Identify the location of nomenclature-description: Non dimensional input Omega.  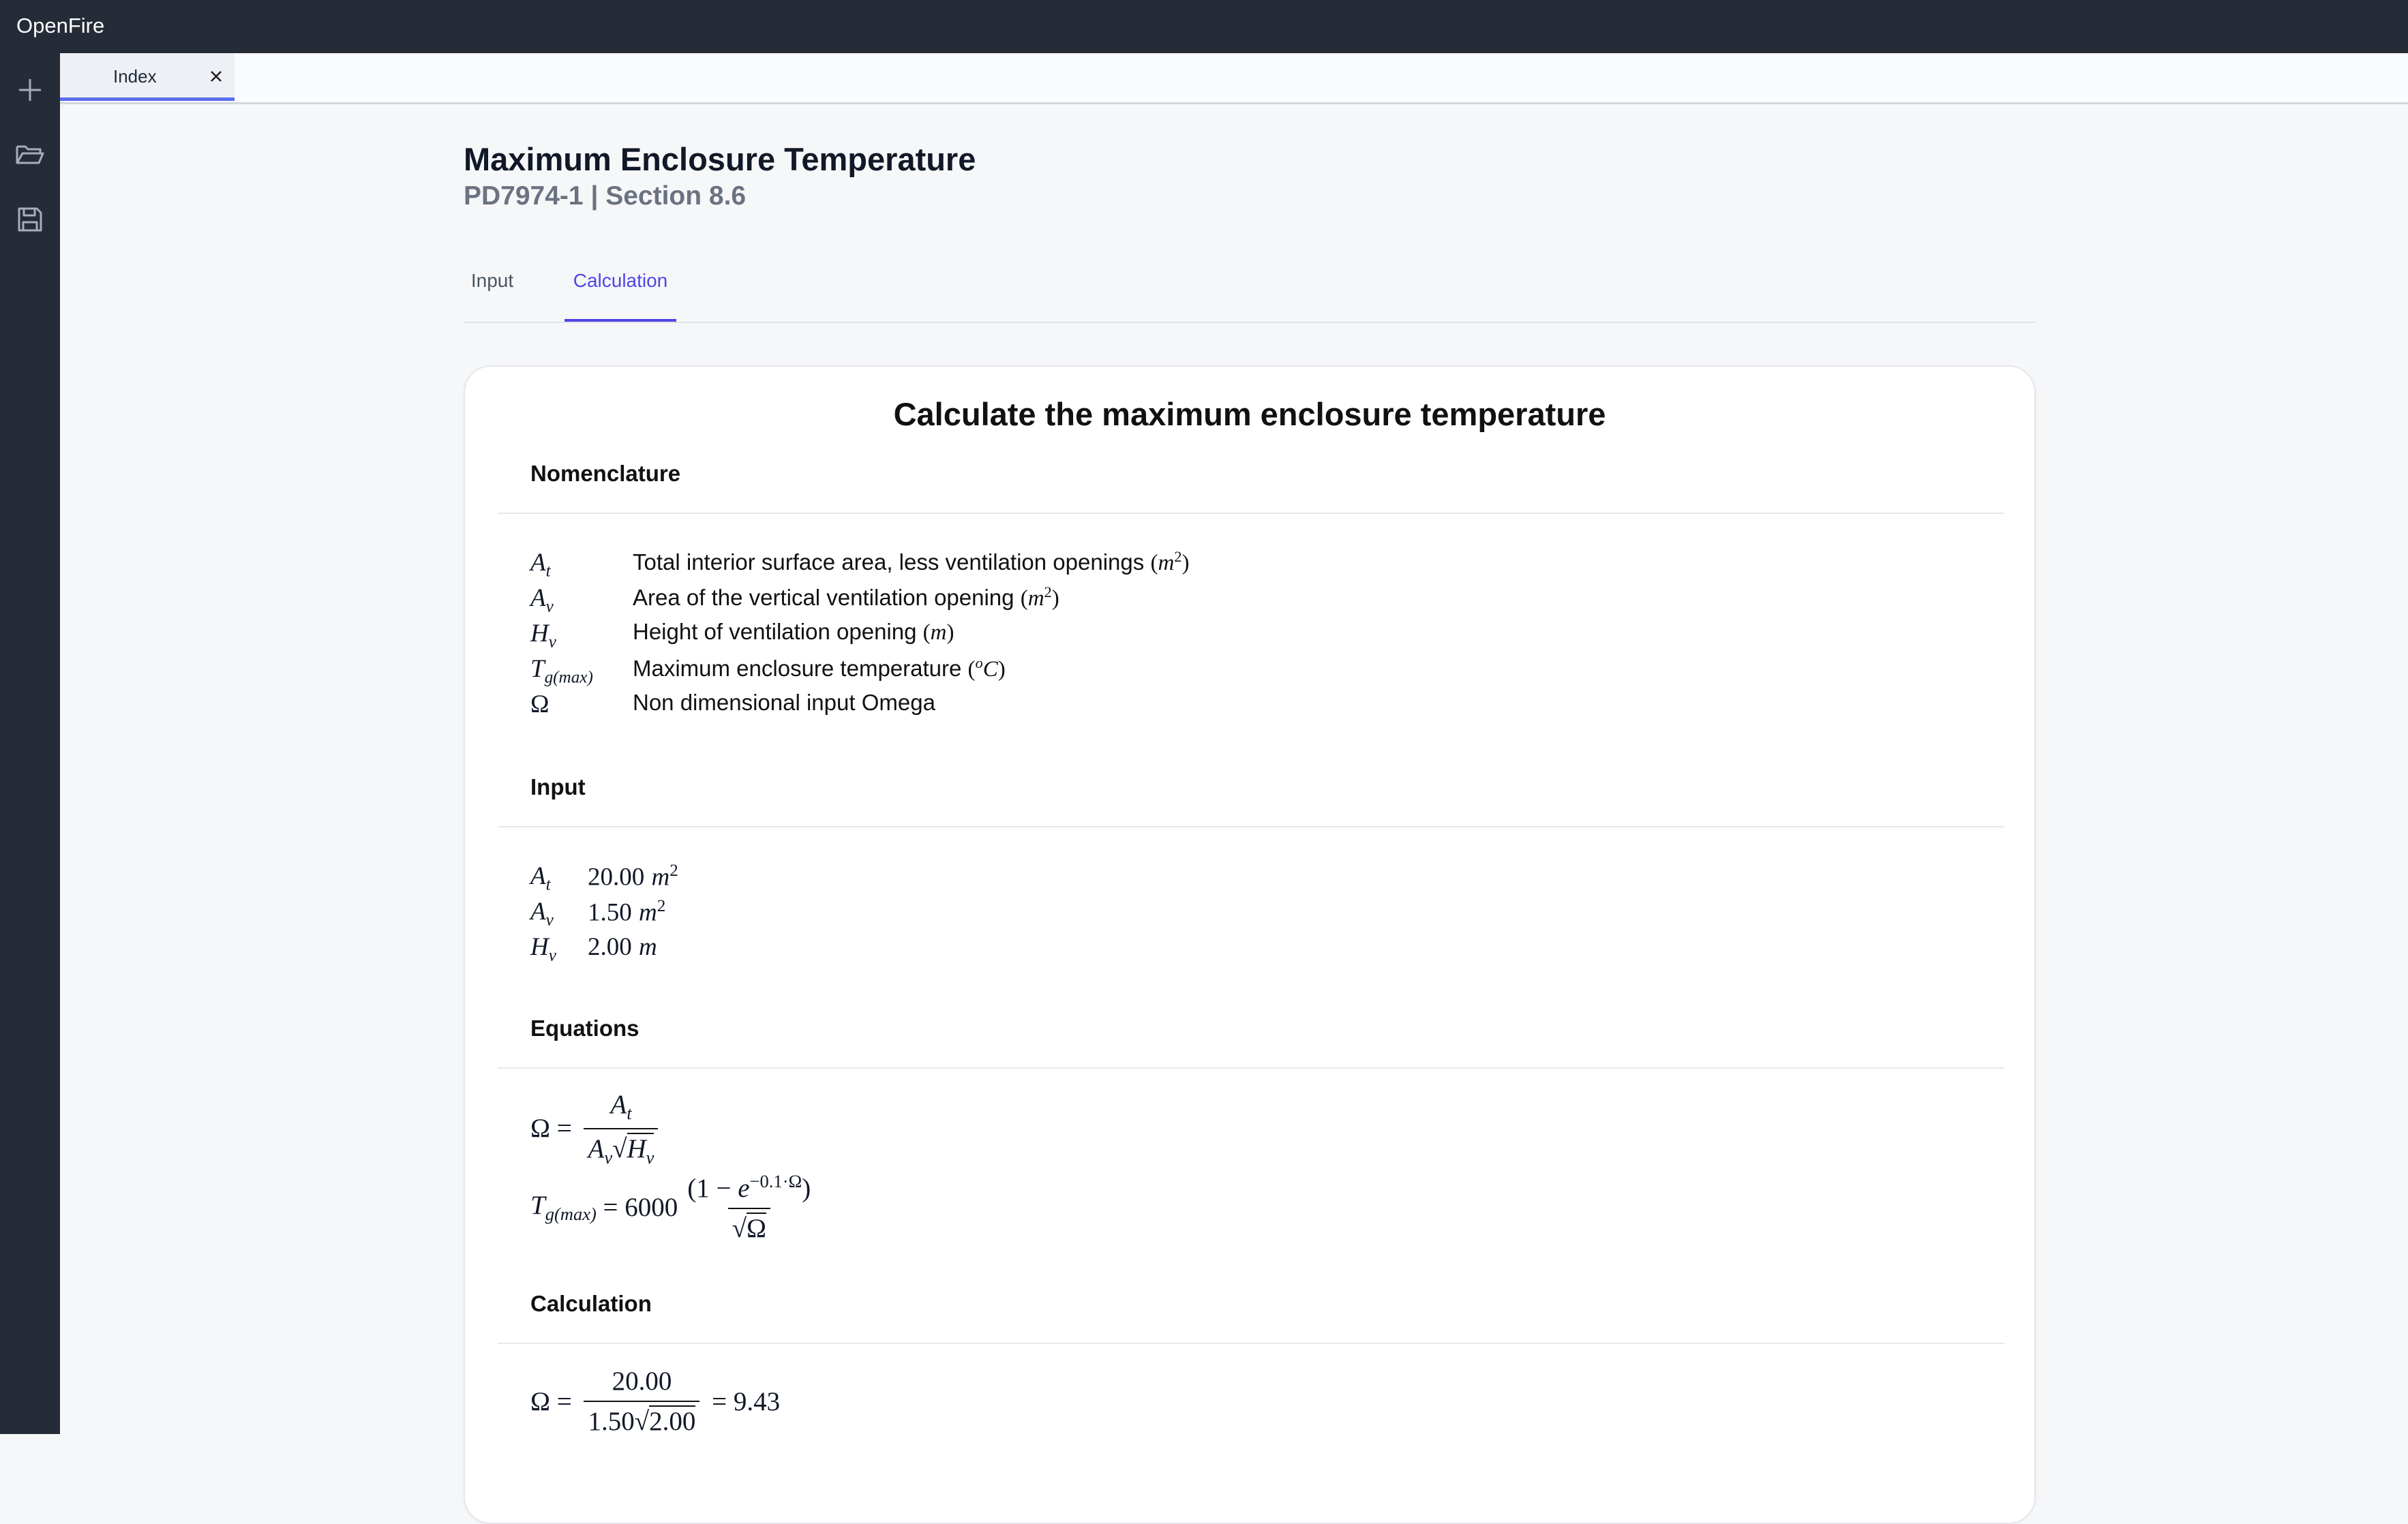
(784, 702).